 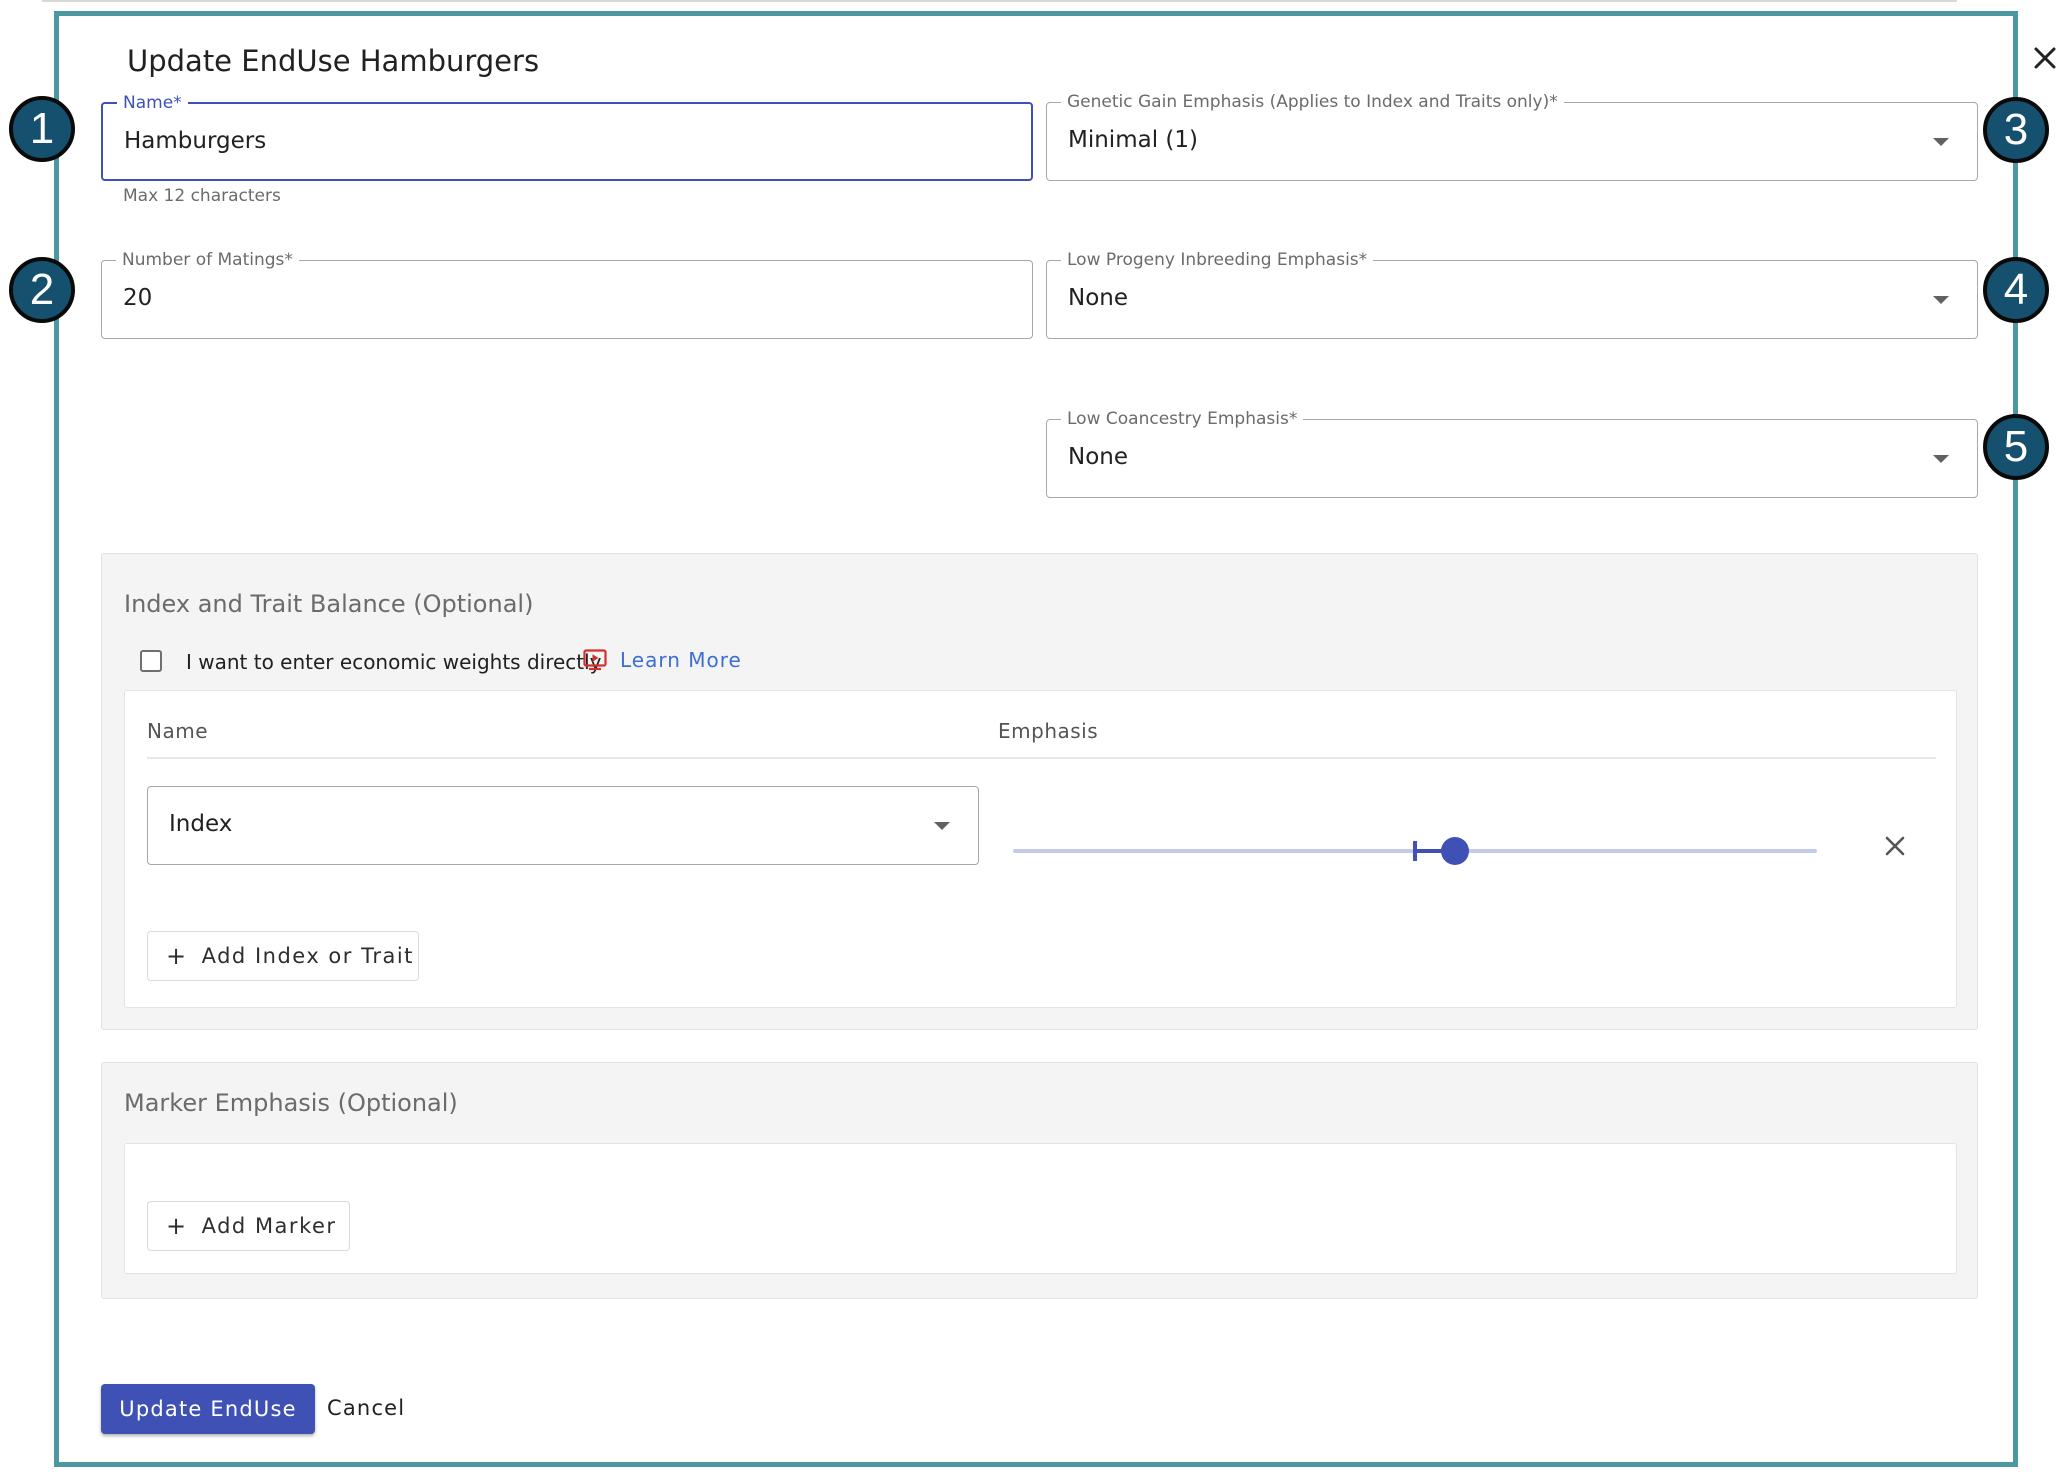 I want to click on inbreeding-label: Low Progeny Inbreeding Emphasis*, so click(x=1217, y=260).